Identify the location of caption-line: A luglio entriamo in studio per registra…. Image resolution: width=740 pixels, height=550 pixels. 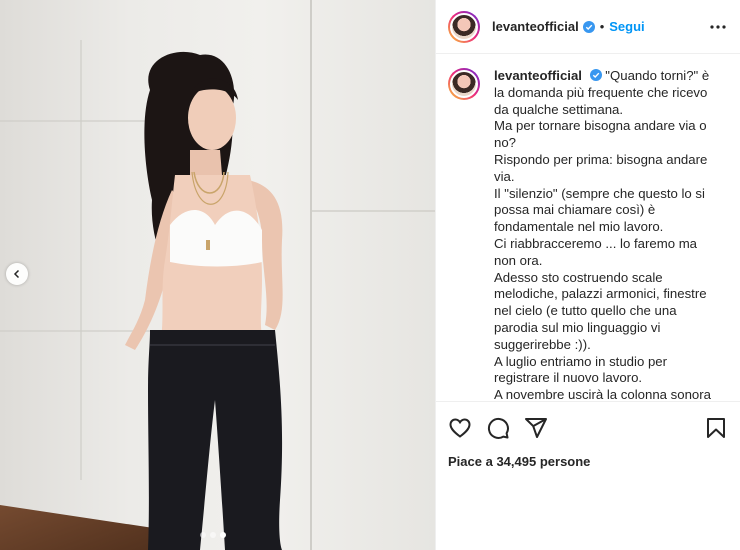
(581, 369).